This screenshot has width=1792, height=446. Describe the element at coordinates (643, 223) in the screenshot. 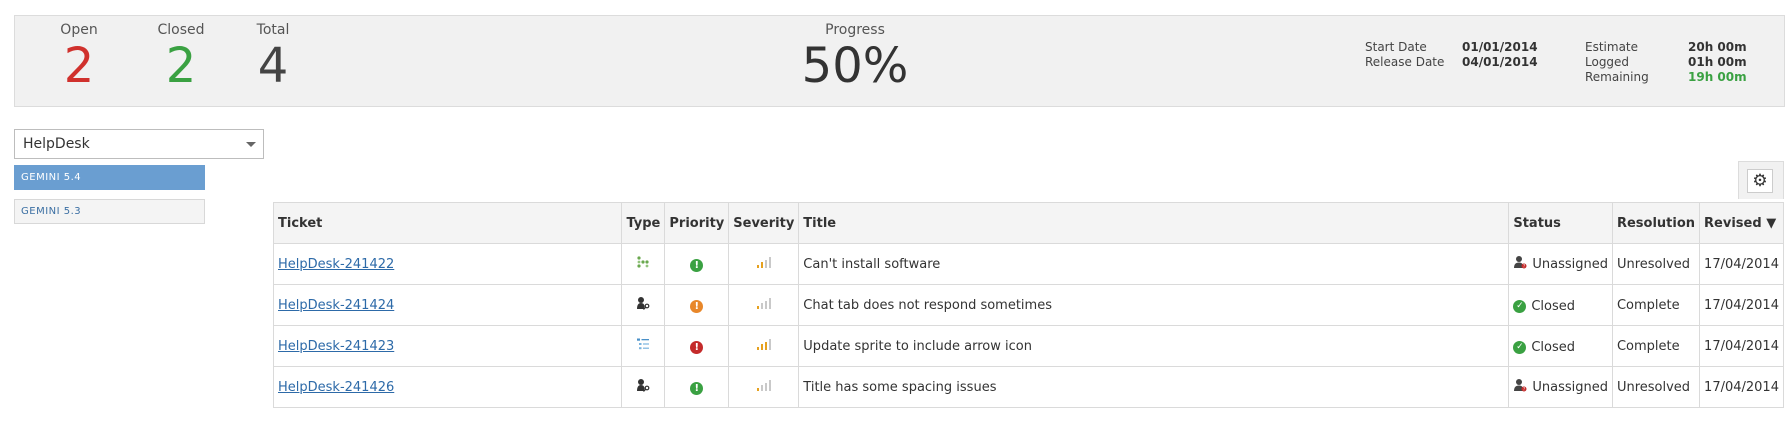

I see `column-header-type: Type` at that location.